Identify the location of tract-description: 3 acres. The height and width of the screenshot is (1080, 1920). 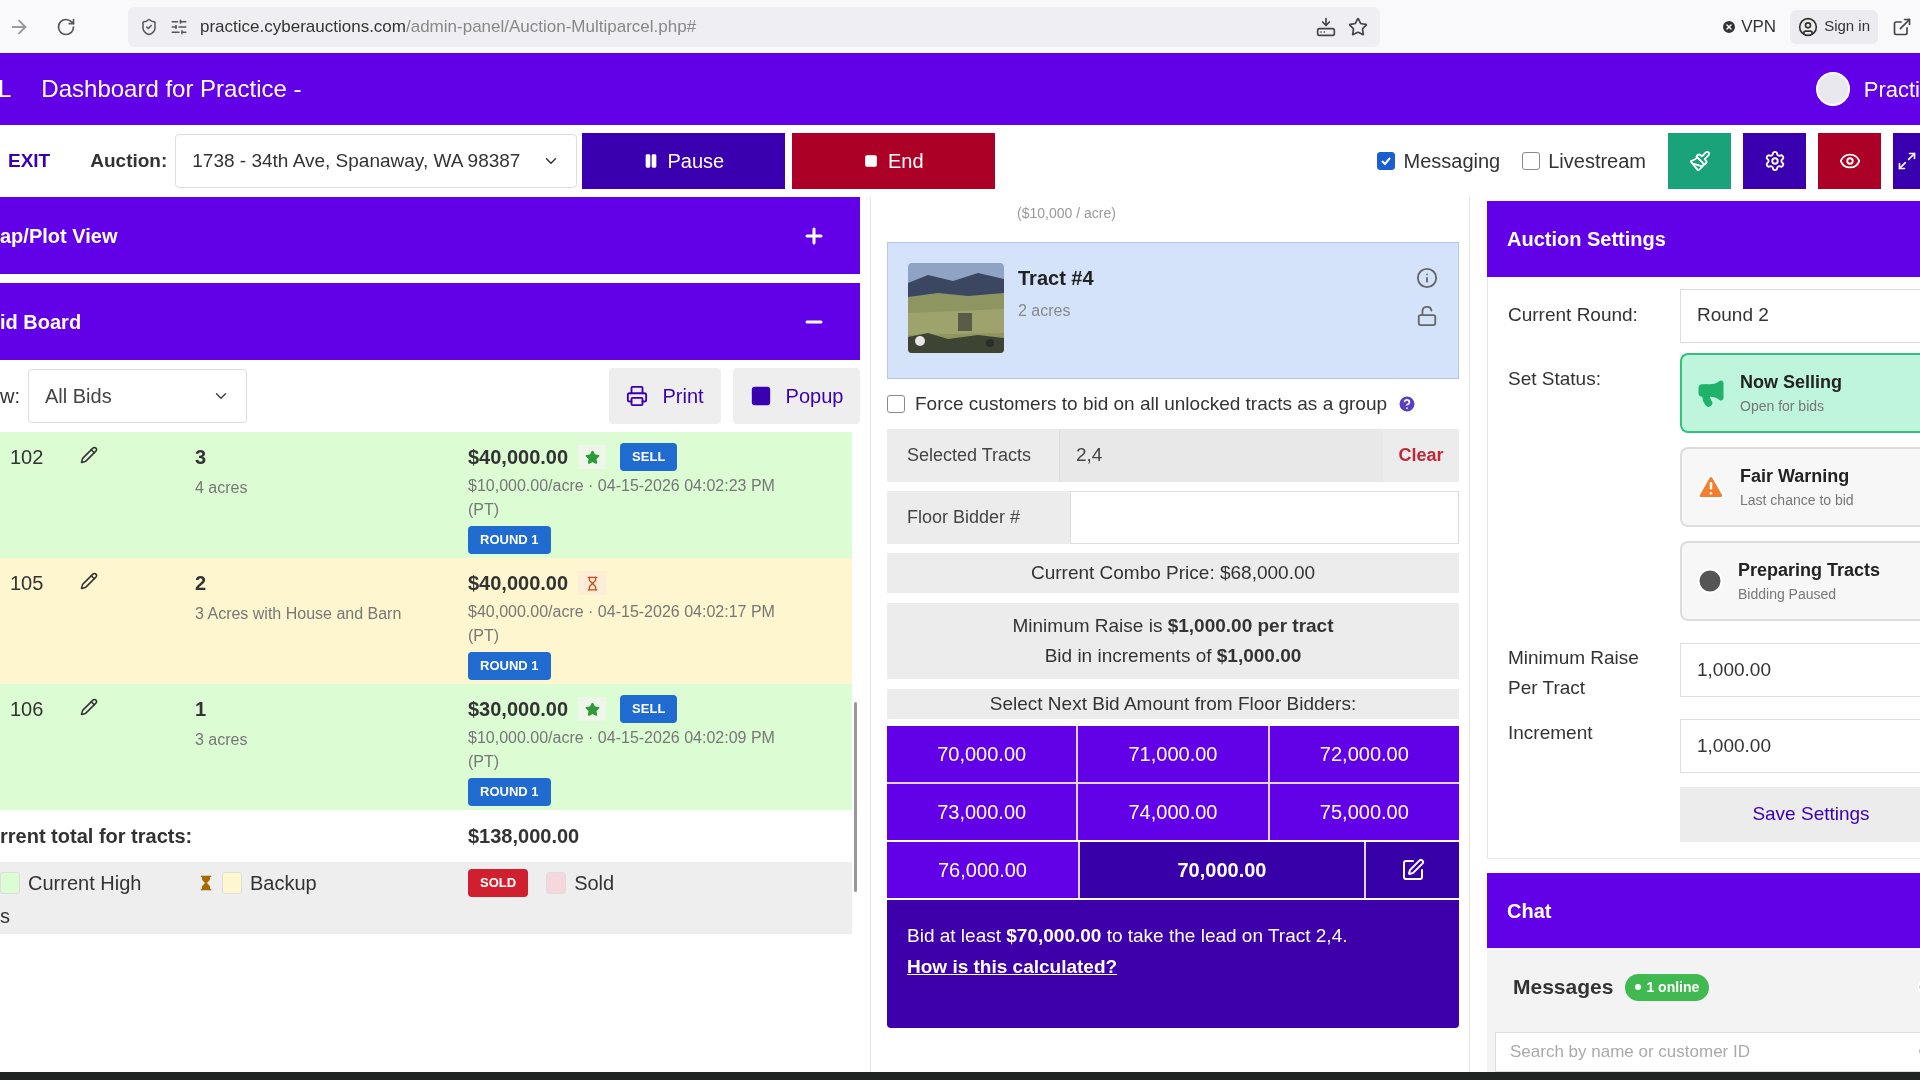
(222, 740).